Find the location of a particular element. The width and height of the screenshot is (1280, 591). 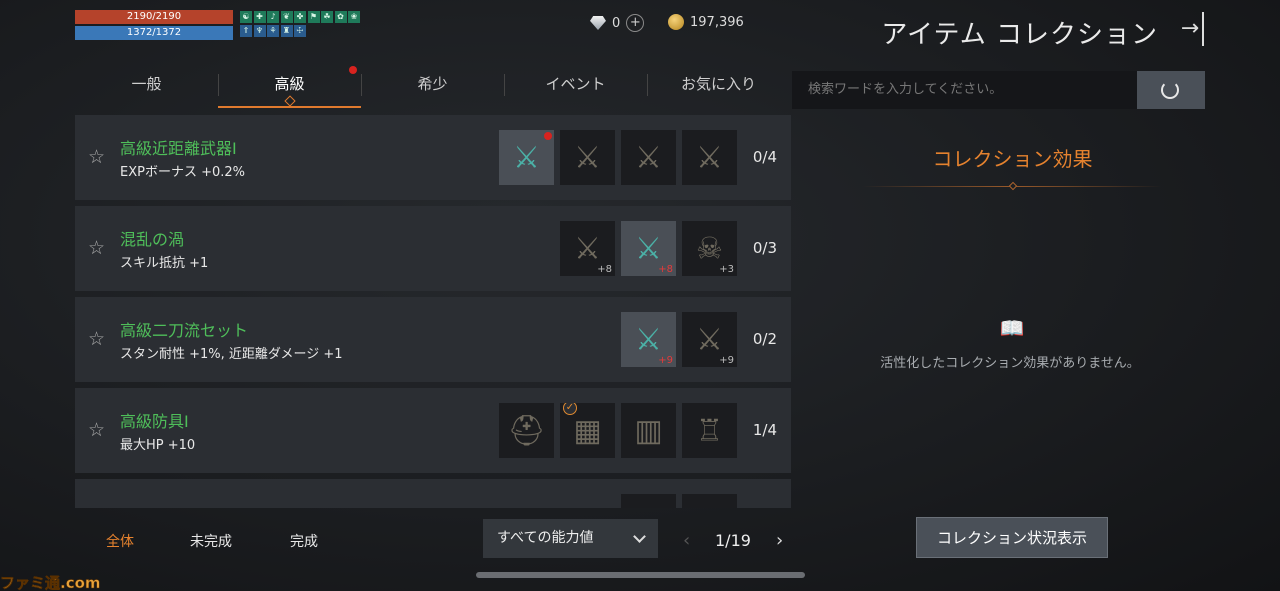

book-icon: 📖 is located at coordinates (1012, 328).